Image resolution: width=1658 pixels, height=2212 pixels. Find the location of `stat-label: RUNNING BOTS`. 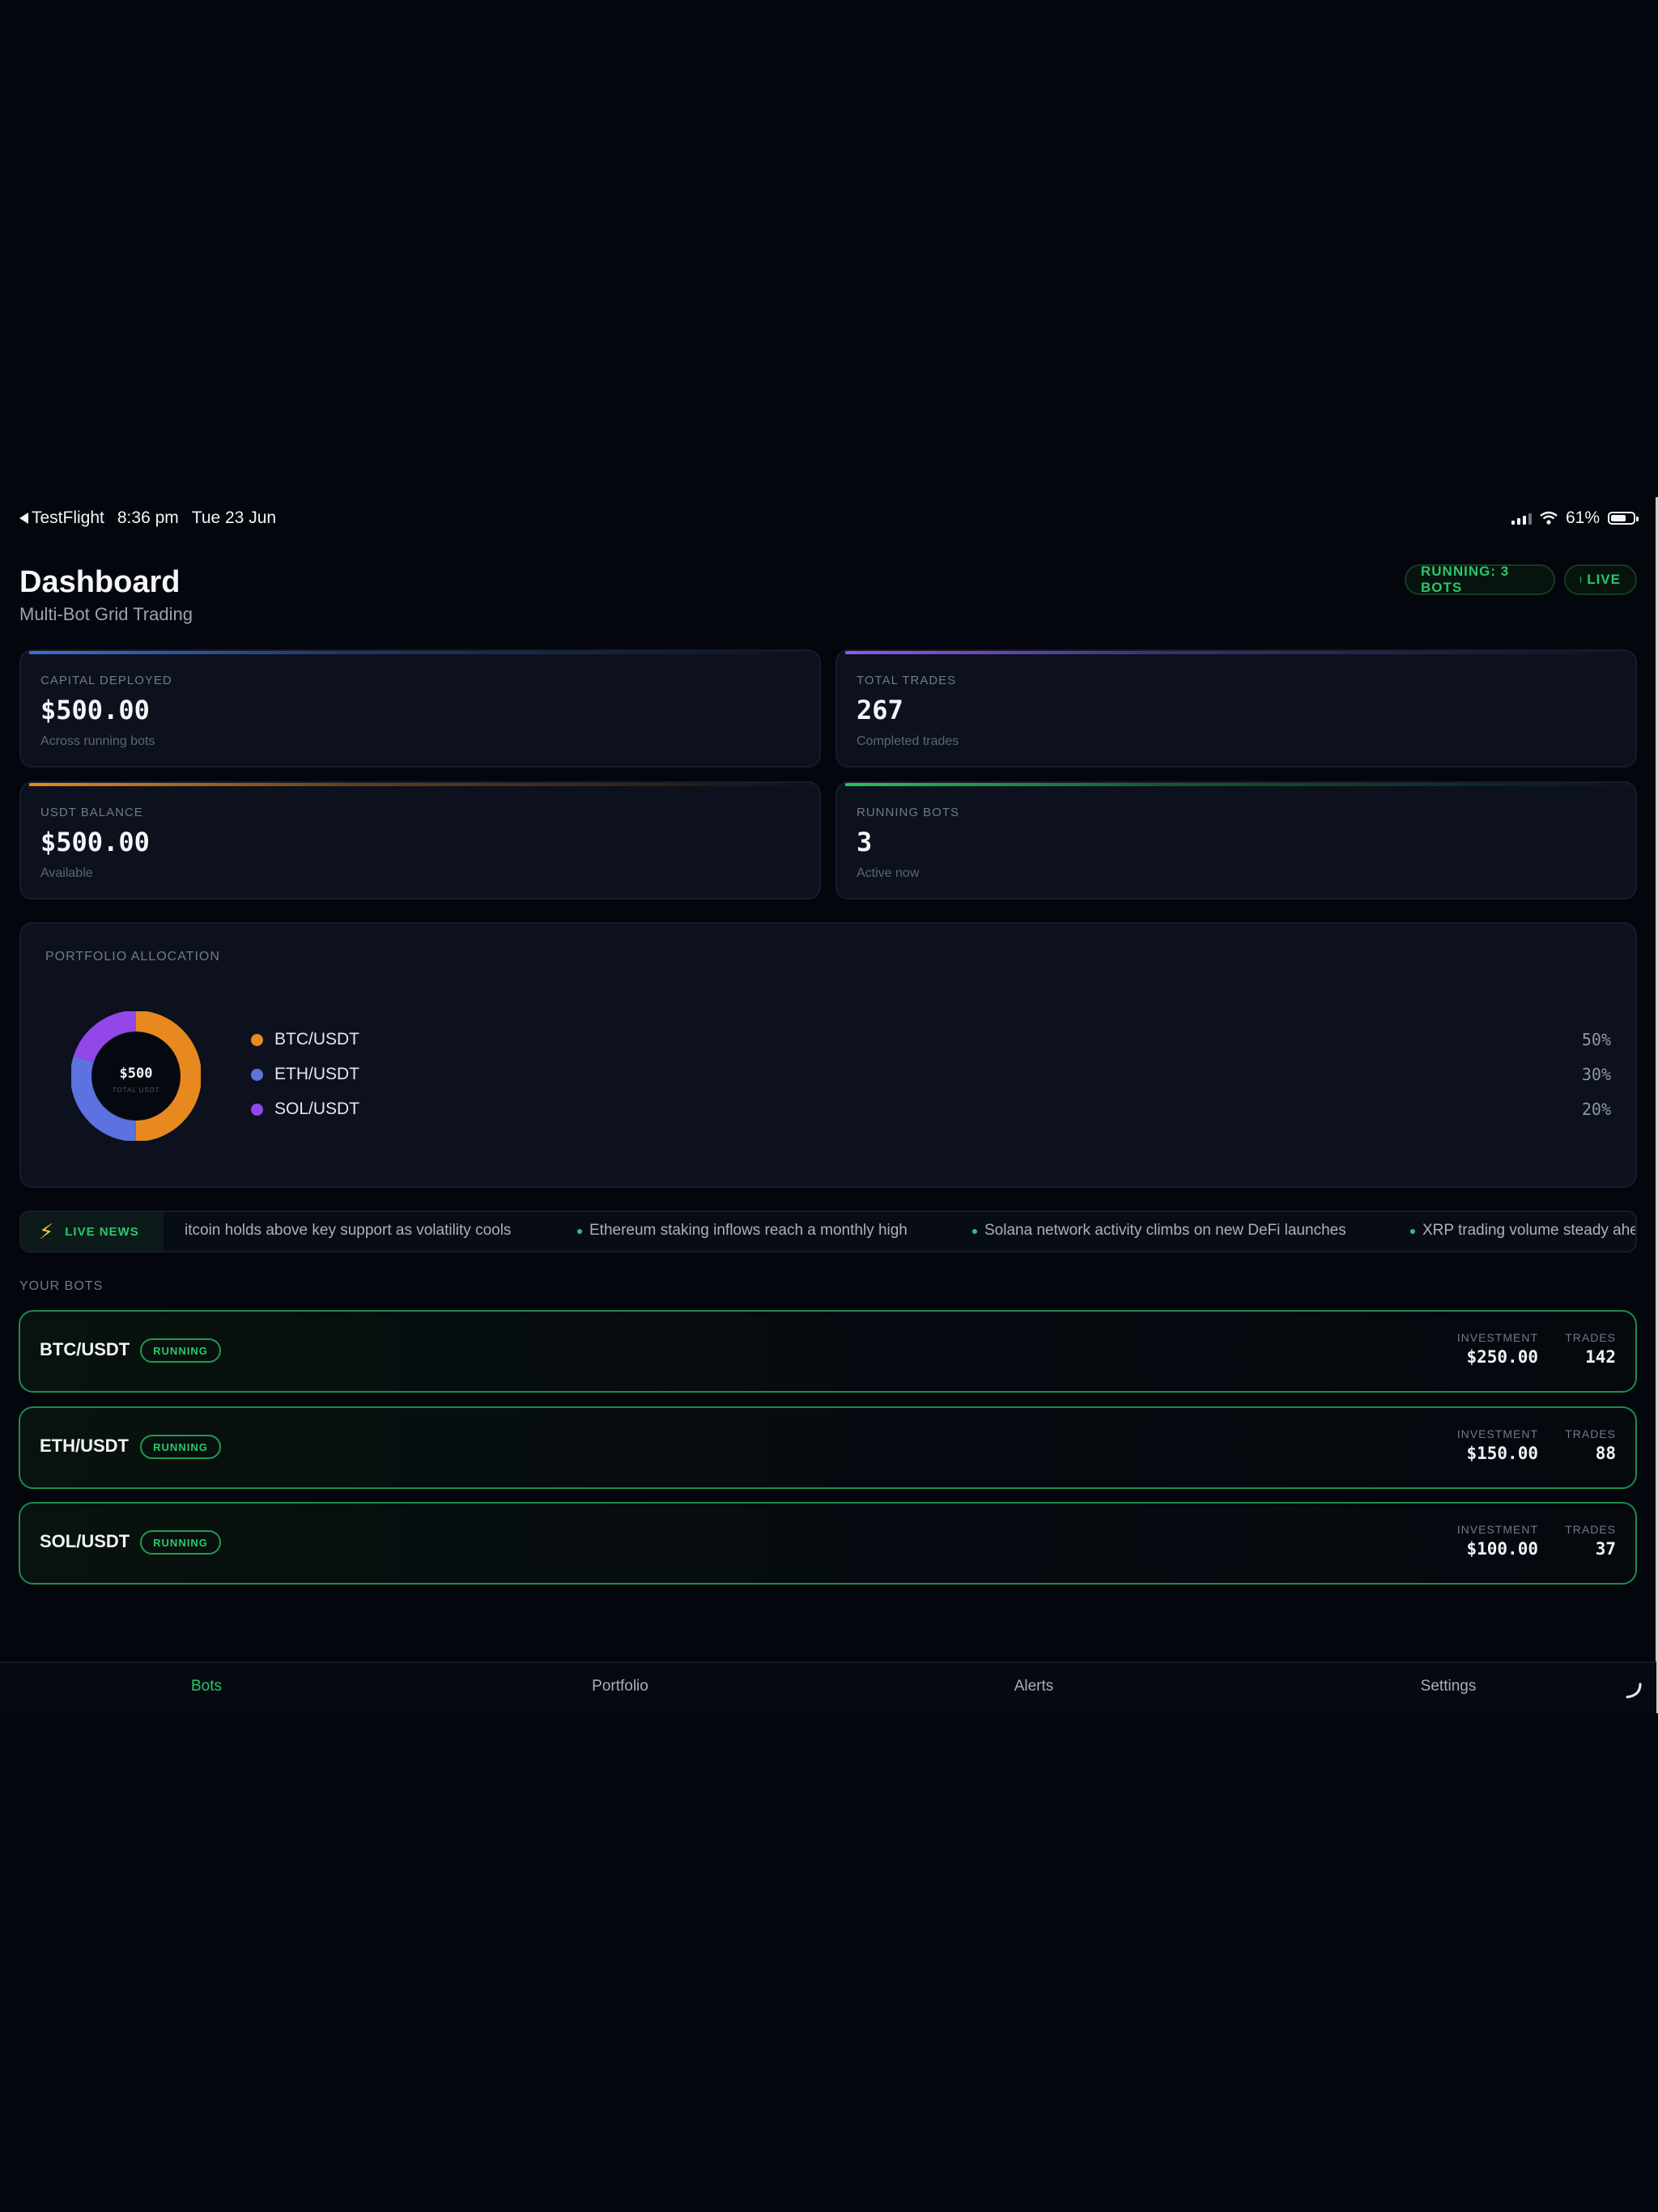

stat-label: RUNNING BOTS is located at coordinates (908, 812).